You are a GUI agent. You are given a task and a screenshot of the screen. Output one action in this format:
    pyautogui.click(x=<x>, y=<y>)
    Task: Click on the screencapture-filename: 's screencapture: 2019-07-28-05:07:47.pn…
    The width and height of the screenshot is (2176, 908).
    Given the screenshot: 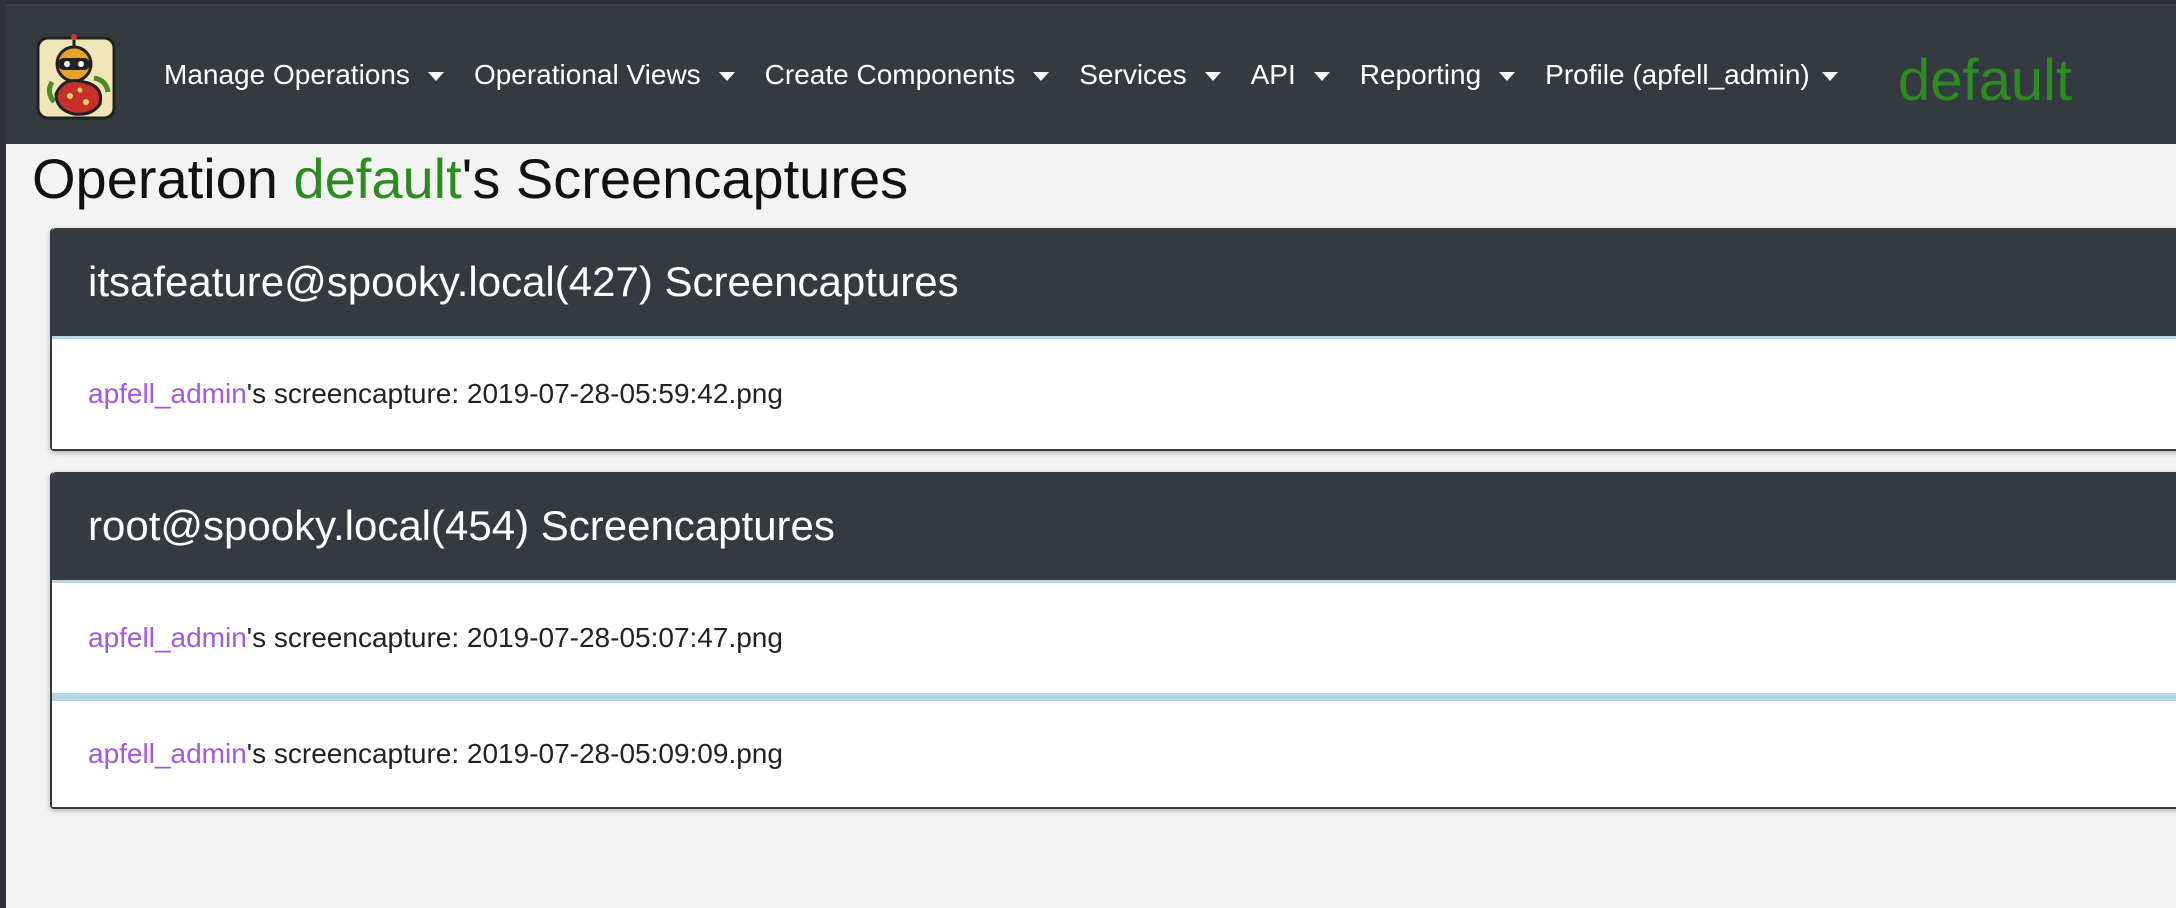 What is the action you would take?
    pyautogui.click(x=514, y=637)
    